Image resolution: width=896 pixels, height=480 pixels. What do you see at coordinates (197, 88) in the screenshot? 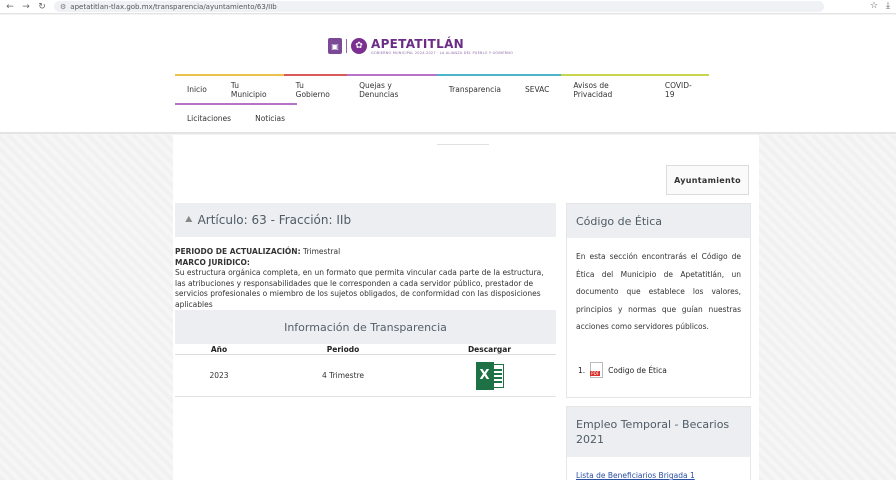
I see `nav-item-inicio: Inicio` at bounding box center [197, 88].